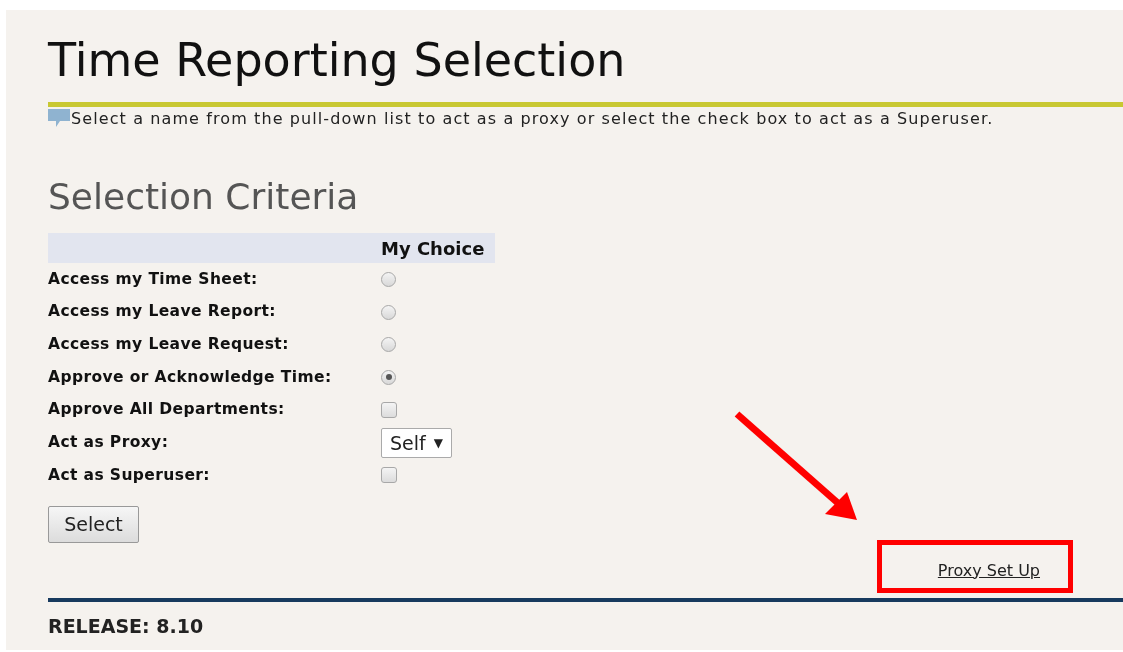  I want to click on row-label: Access my Leave Request:, so click(169, 345).